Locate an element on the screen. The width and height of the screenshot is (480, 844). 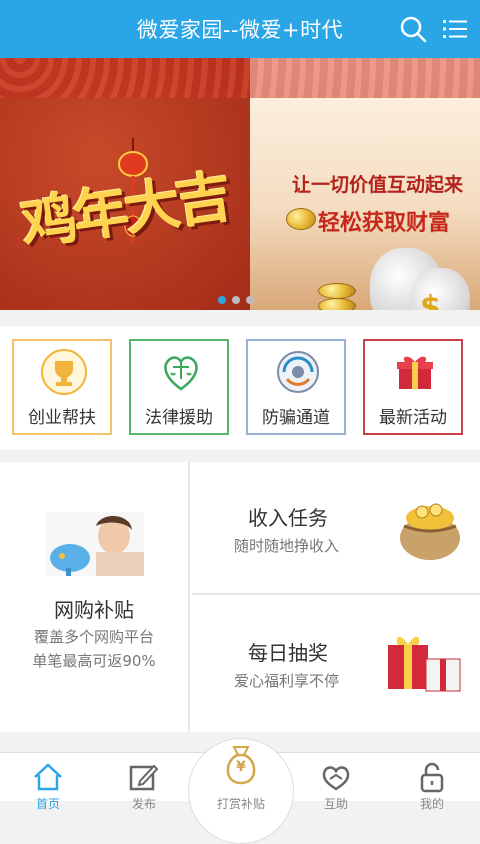
trophy-icon is located at coordinates (64, 372).